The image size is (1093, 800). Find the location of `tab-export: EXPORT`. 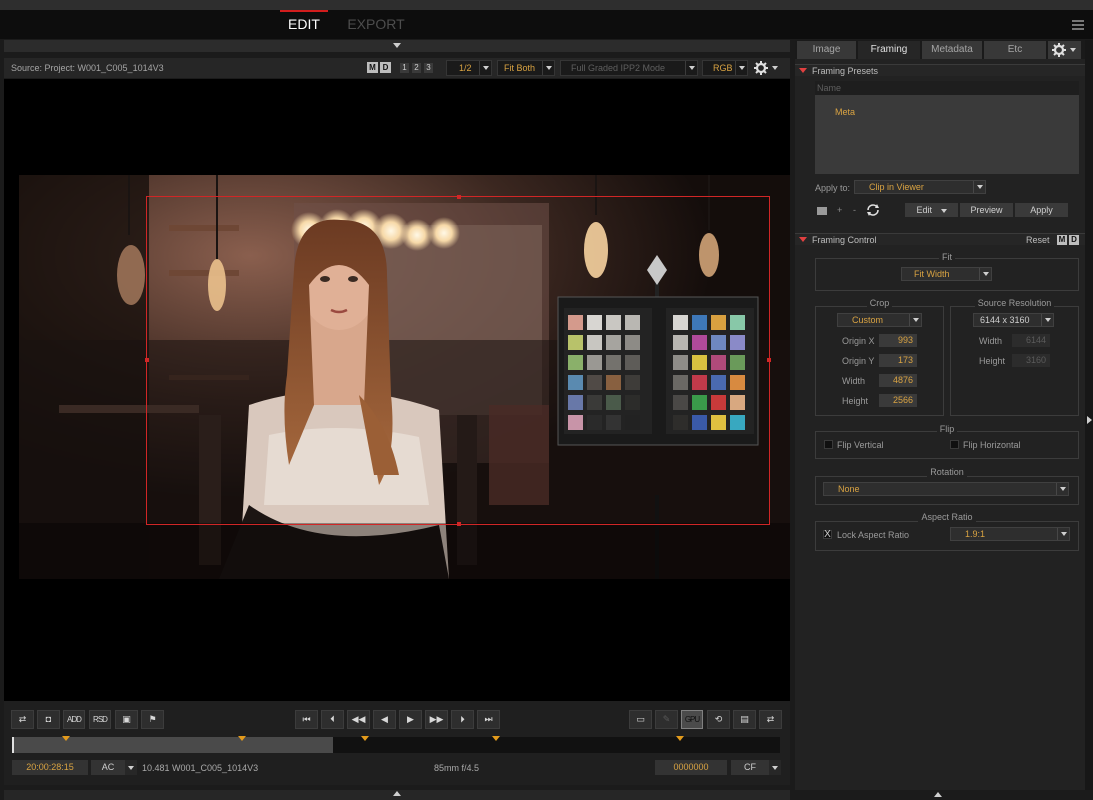

tab-export: EXPORT is located at coordinates (376, 24).